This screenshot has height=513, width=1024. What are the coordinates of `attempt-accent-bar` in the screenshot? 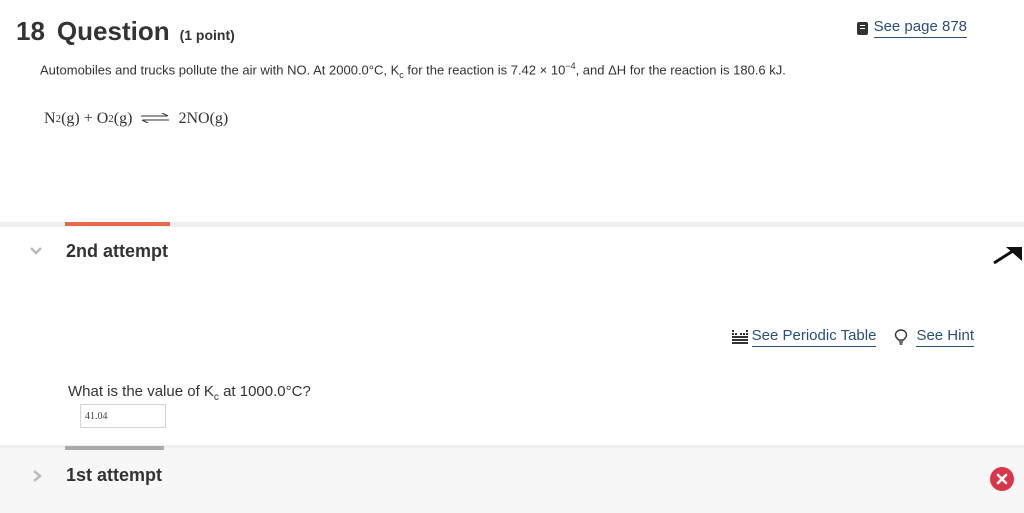 It's located at (117, 224).